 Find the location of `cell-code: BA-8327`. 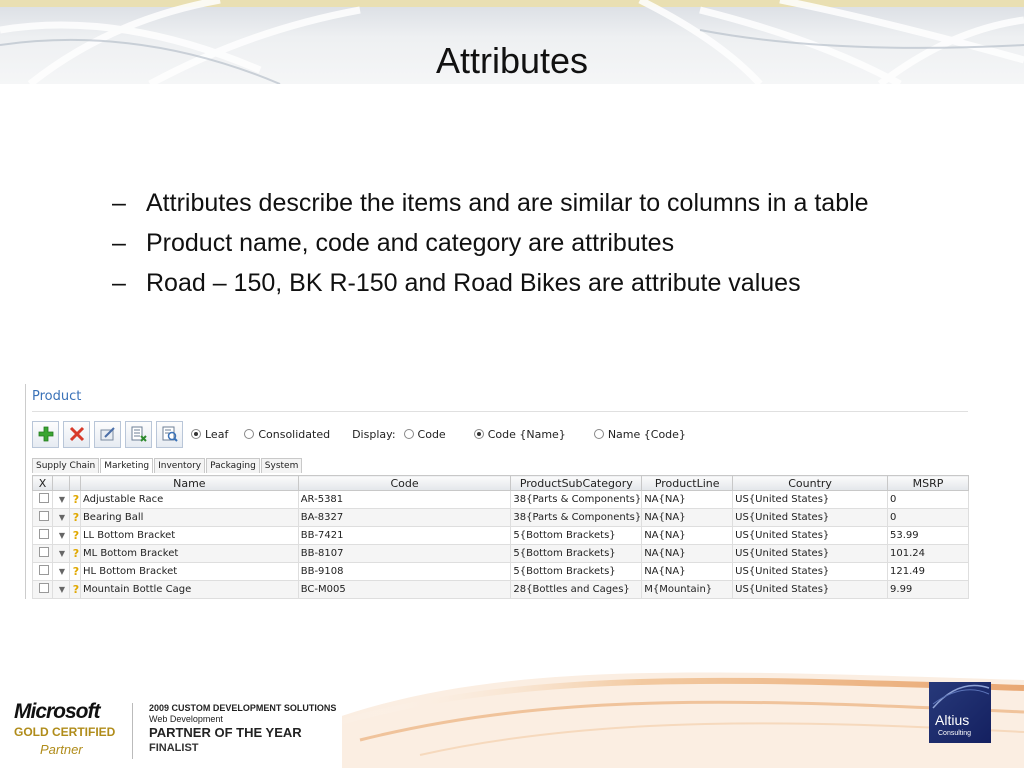

cell-code: BA-8327 is located at coordinates (404, 517).